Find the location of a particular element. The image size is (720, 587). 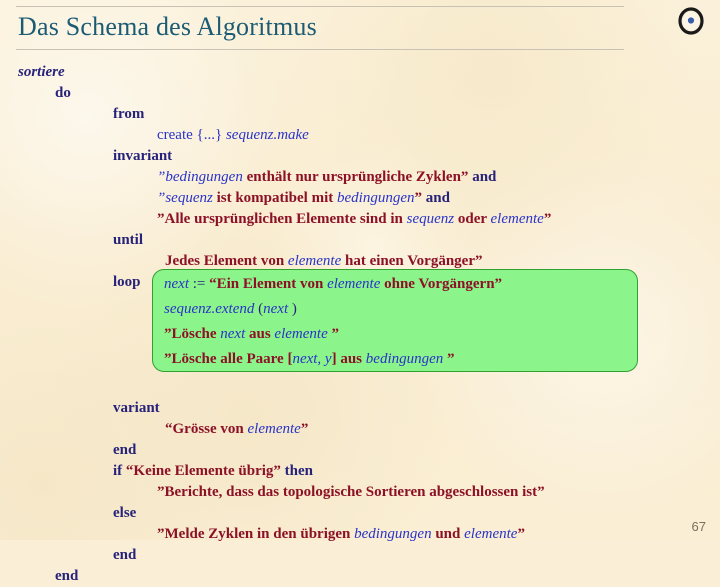

token-else: else is located at coordinates (125, 513).